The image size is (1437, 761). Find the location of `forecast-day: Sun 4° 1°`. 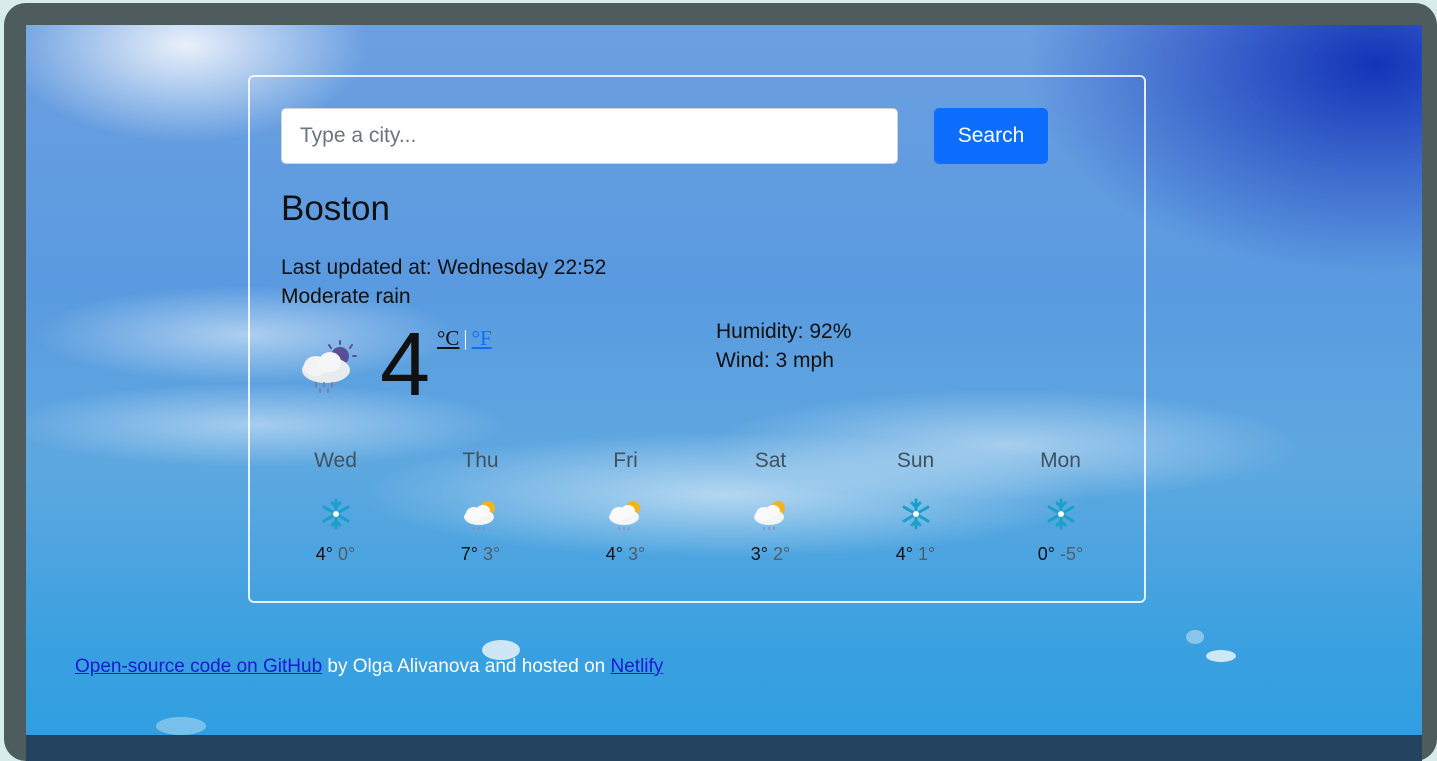

forecast-day: Sun 4° 1° is located at coordinates (915, 511).